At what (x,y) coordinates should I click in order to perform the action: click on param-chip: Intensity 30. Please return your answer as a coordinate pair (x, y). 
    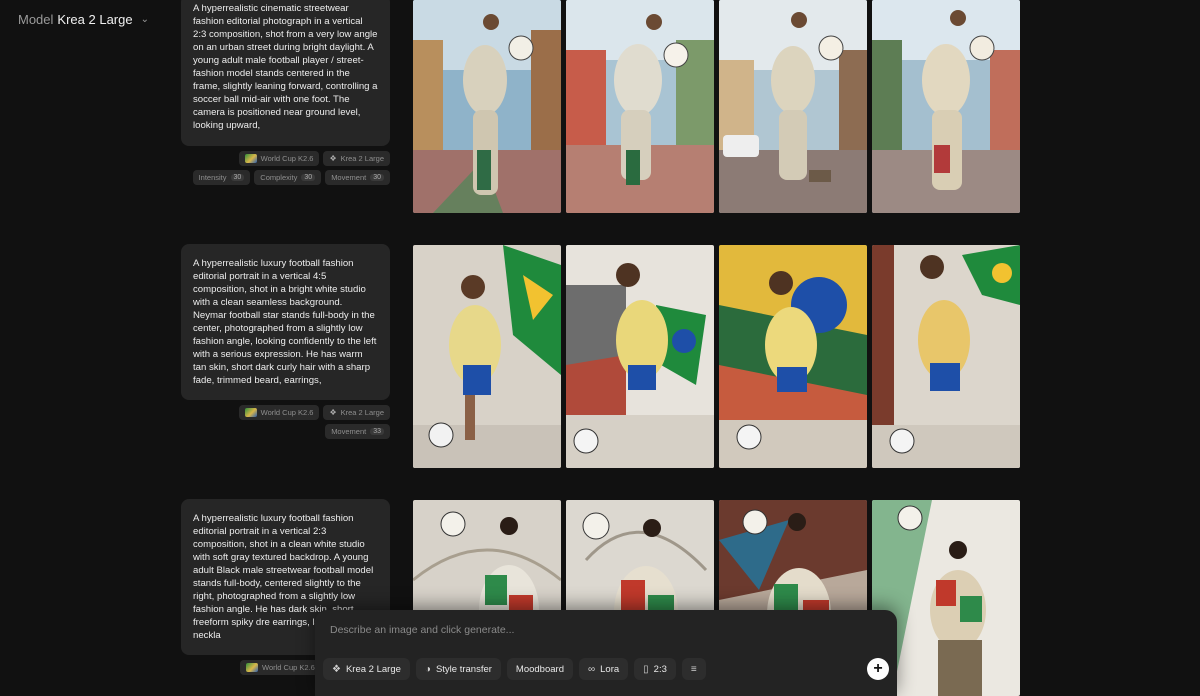
    Looking at the image, I should click on (221, 177).